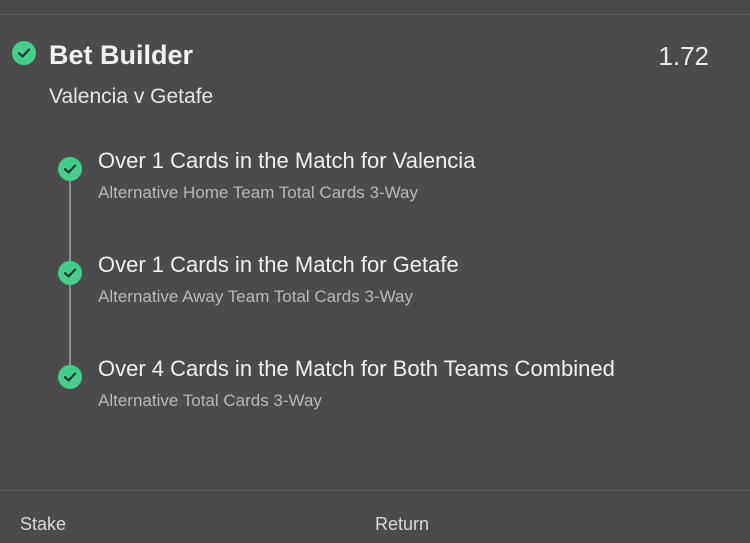 The image size is (750, 543). What do you see at coordinates (210, 400) in the screenshot?
I see `selection-market: Alternative Total Cards 3-Way` at bounding box center [210, 400].